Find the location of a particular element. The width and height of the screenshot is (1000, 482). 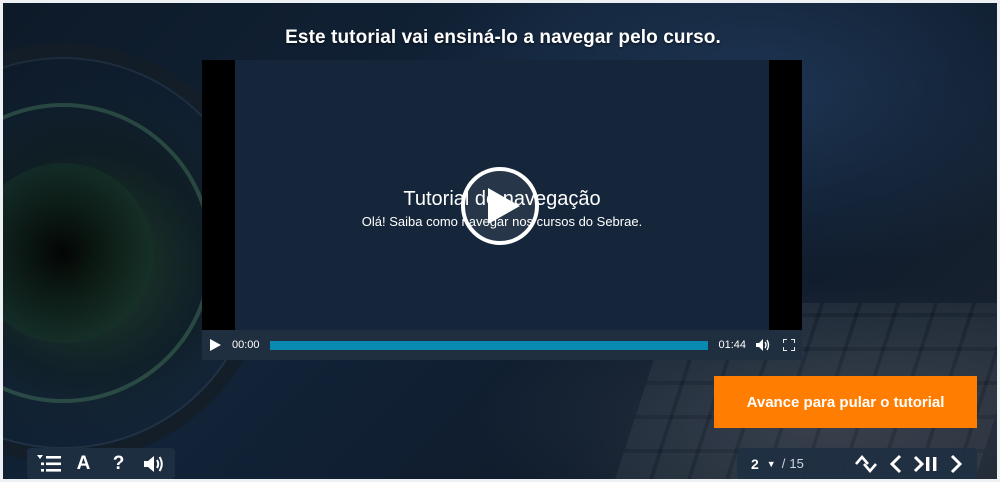

volume-button is located at coordinates (763, 345).